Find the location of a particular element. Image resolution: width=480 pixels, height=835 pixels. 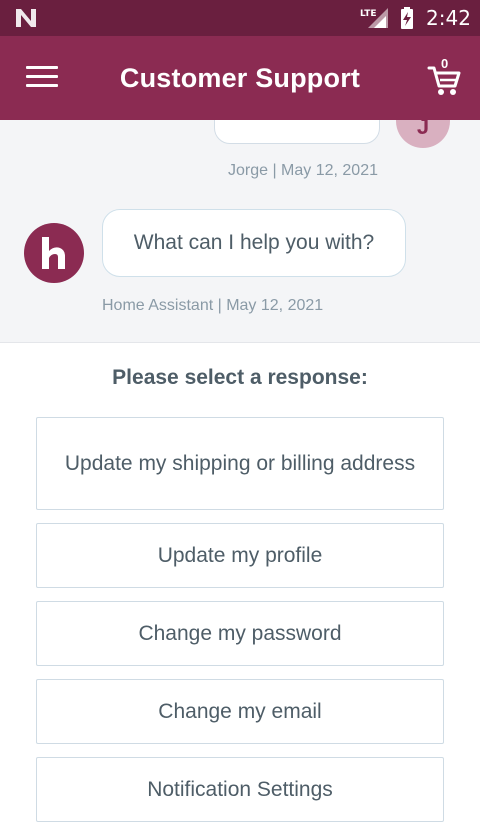

user-message-bubble is located at coordinates (297, 132).